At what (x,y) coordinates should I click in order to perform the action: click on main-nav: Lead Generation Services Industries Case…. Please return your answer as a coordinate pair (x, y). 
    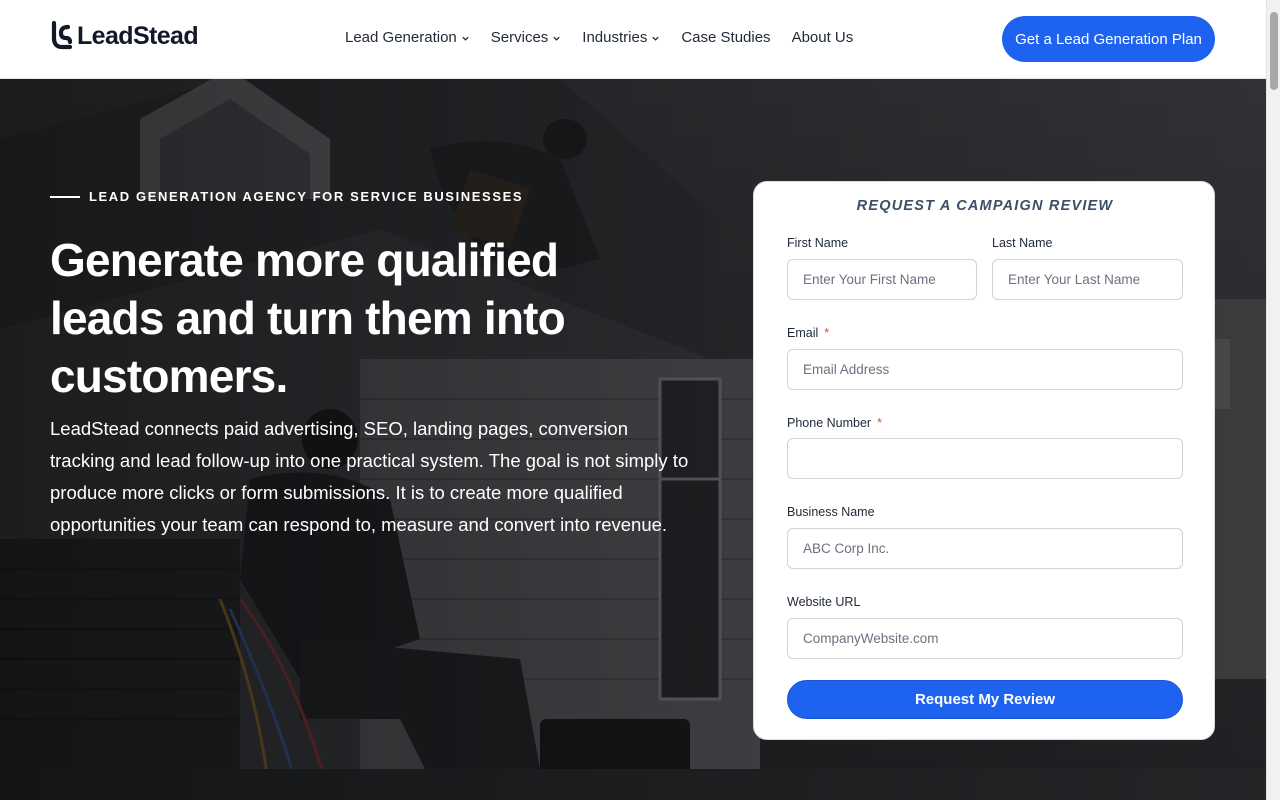
    Looking at the image, I should click on (609, 37).